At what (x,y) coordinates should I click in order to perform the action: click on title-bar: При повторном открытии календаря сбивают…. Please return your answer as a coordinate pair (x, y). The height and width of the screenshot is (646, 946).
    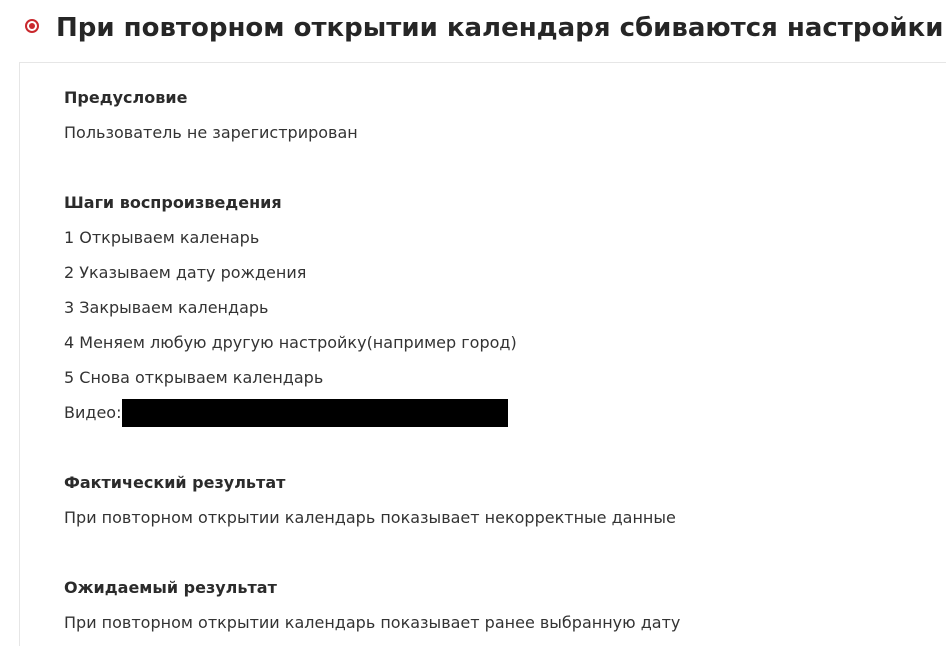
    Looking at the image, I should click on (473, 30).